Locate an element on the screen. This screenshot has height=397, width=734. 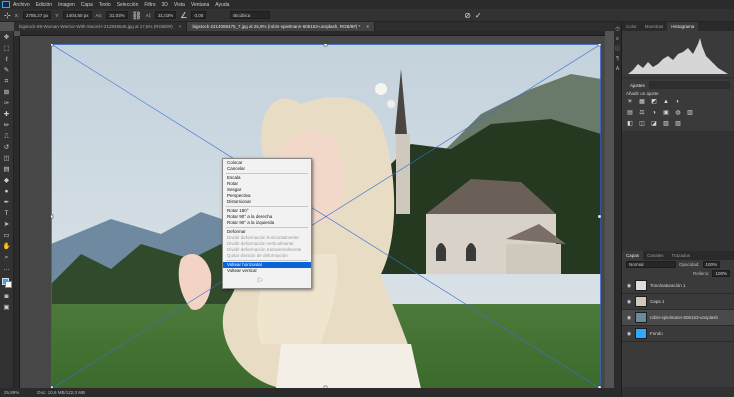
vibrance-icon: ◐ is located at coordinates (678, 102).